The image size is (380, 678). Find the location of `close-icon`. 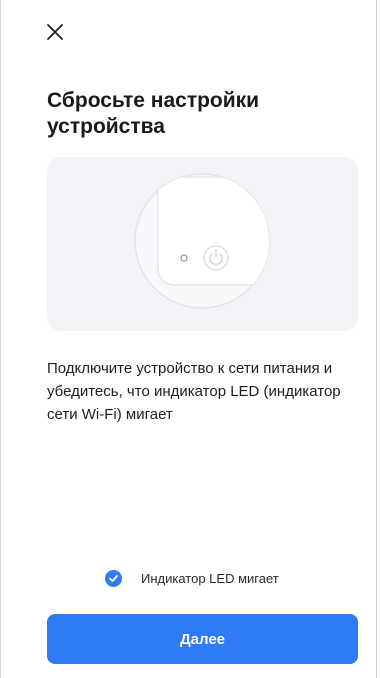

close-icon is located at coordinates (55, 32).